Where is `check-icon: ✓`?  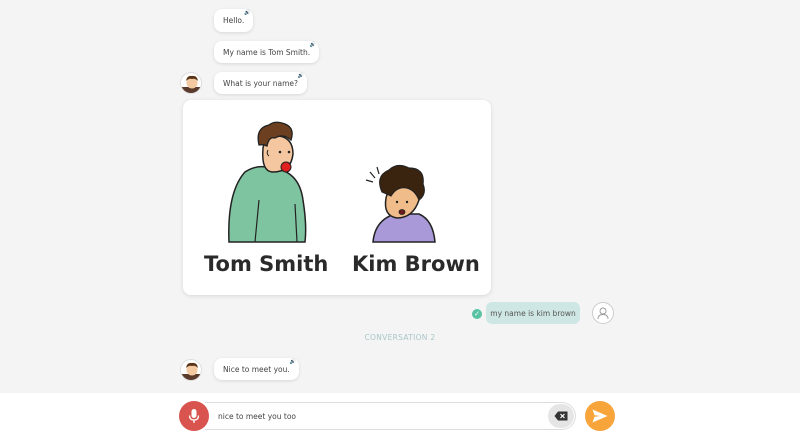
check-icon: ✓ is located at coordinates (477, 314).